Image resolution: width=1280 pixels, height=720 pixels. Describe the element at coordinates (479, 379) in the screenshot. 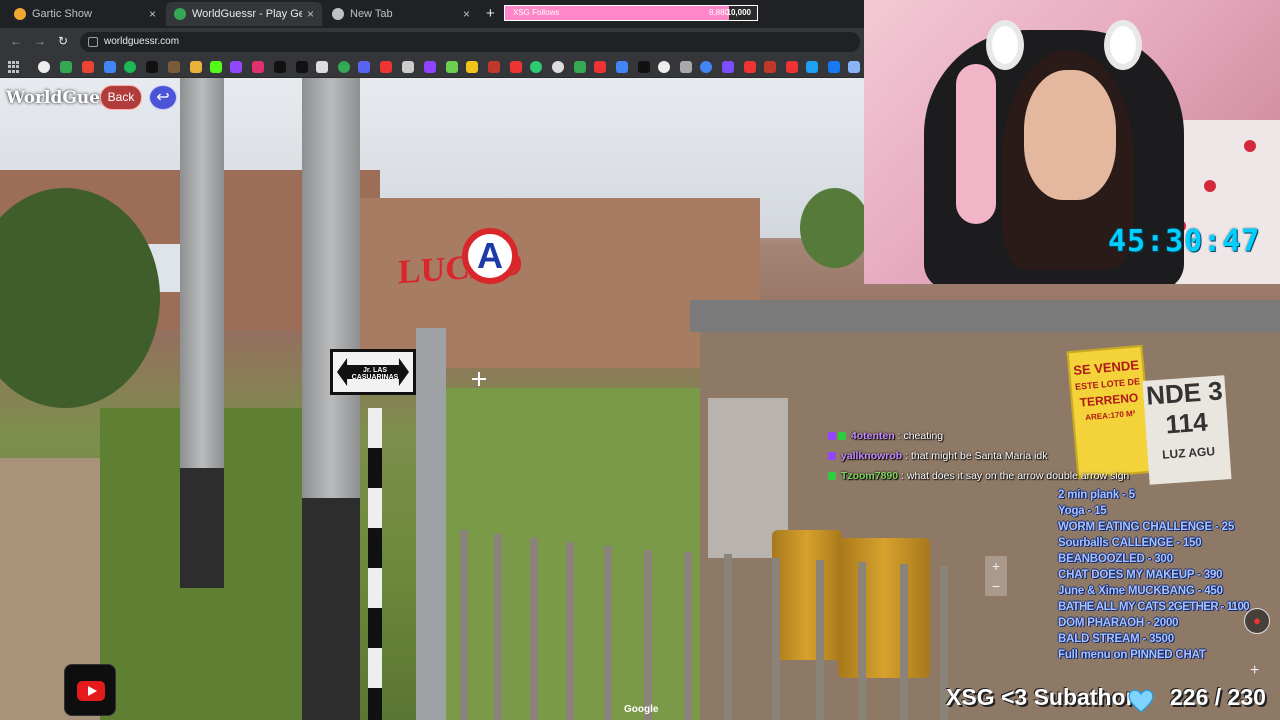

I see `crosshair-cursor-icon` at that location.